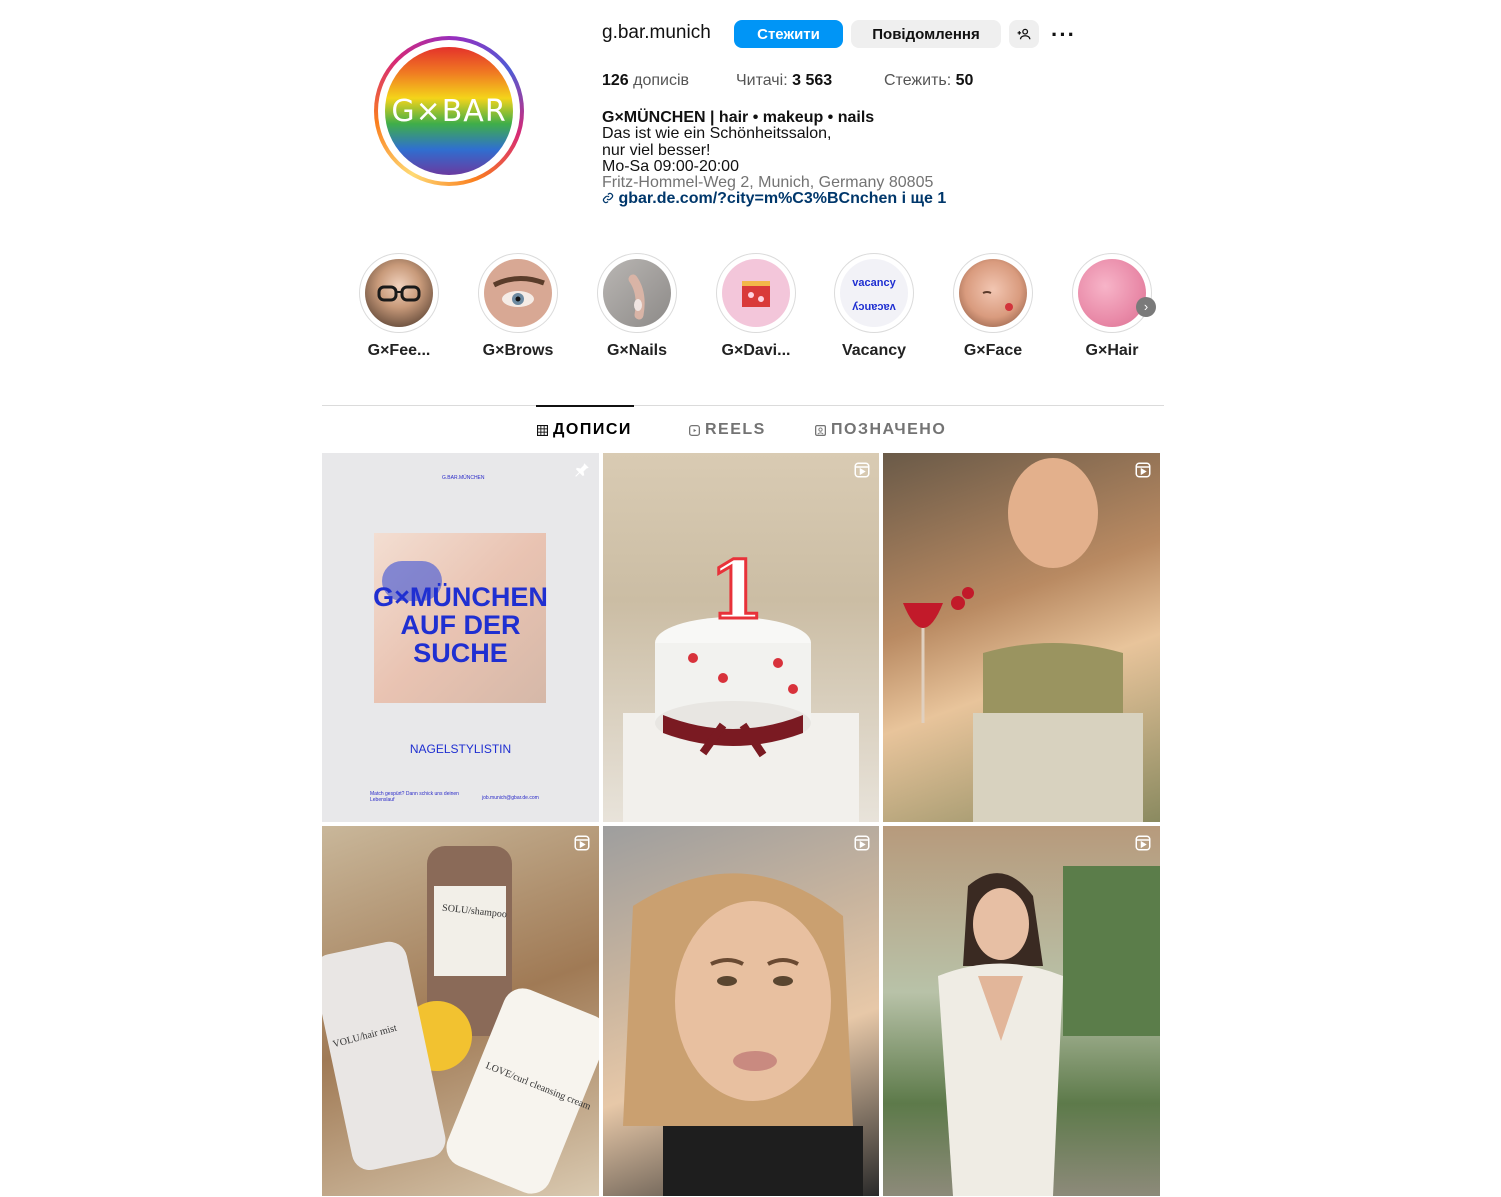 This screenshot has width=1501, height=1197. What do you see at coordinates (1112, 350) in the screenshot?
I see `highlight-label: G×Hair` at bounding box center [1112, 350].